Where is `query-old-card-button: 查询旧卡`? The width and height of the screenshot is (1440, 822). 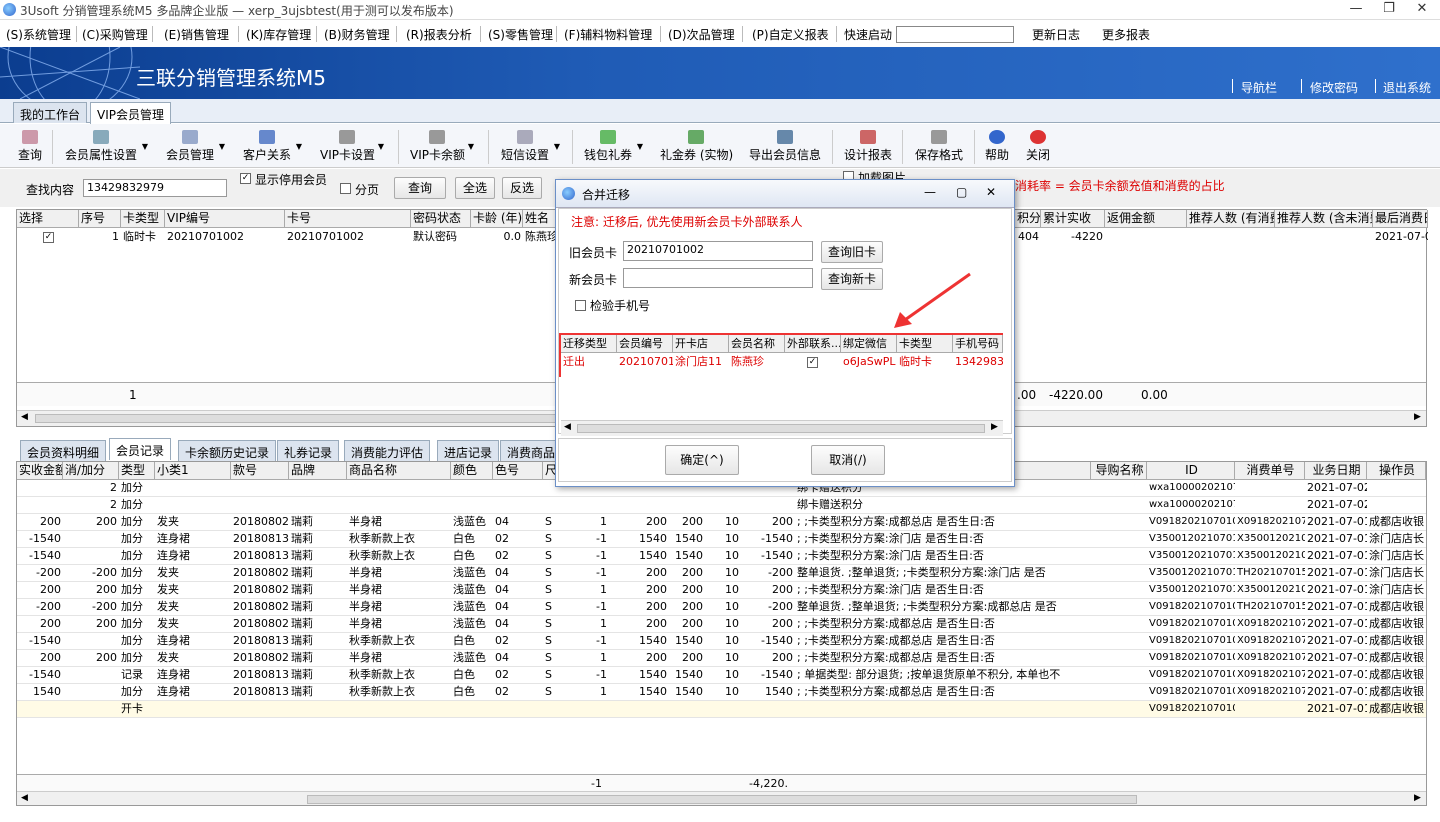
query-old-card-button: 查询旧卡 is located at coordinates (852, 252).